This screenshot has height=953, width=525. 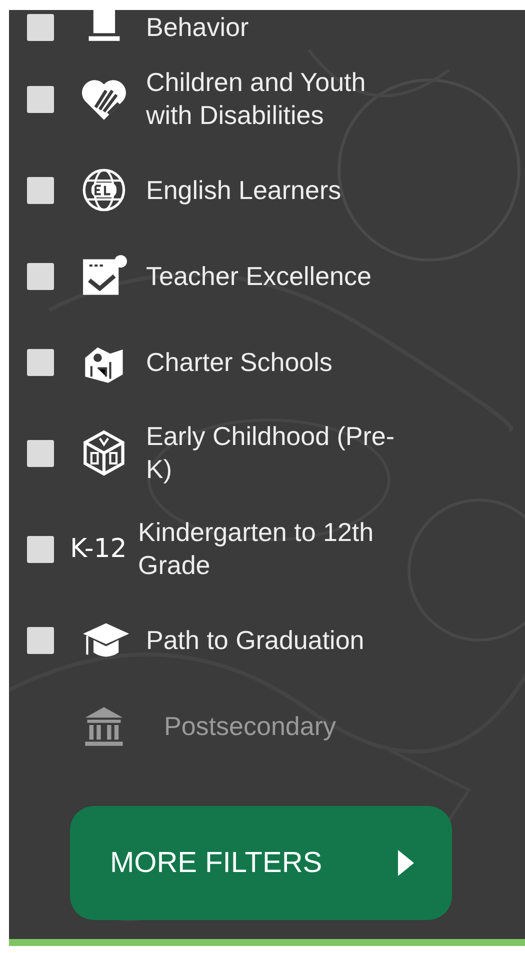 What do you see at coordinates (280, 453) in the screenshot?
I see `filter-label: Early Childhood (Pre-K)` at bounding box center [280, 453].